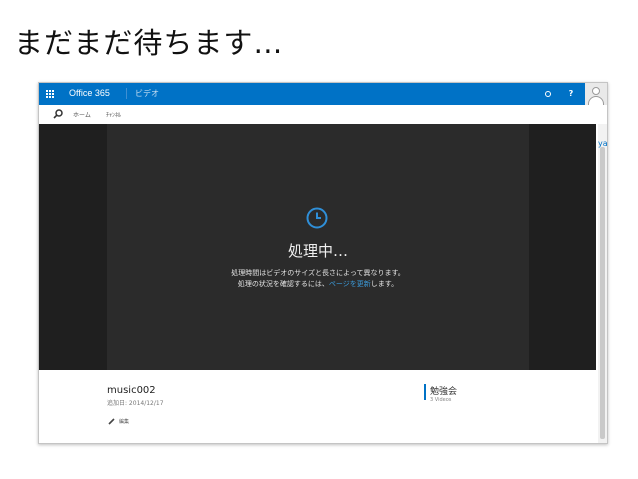 This screenshot has width=638, height=479. Describe the element at coordinates (82, 114) in the screenshot. I see `nav-home-link: ホーム` at that location.